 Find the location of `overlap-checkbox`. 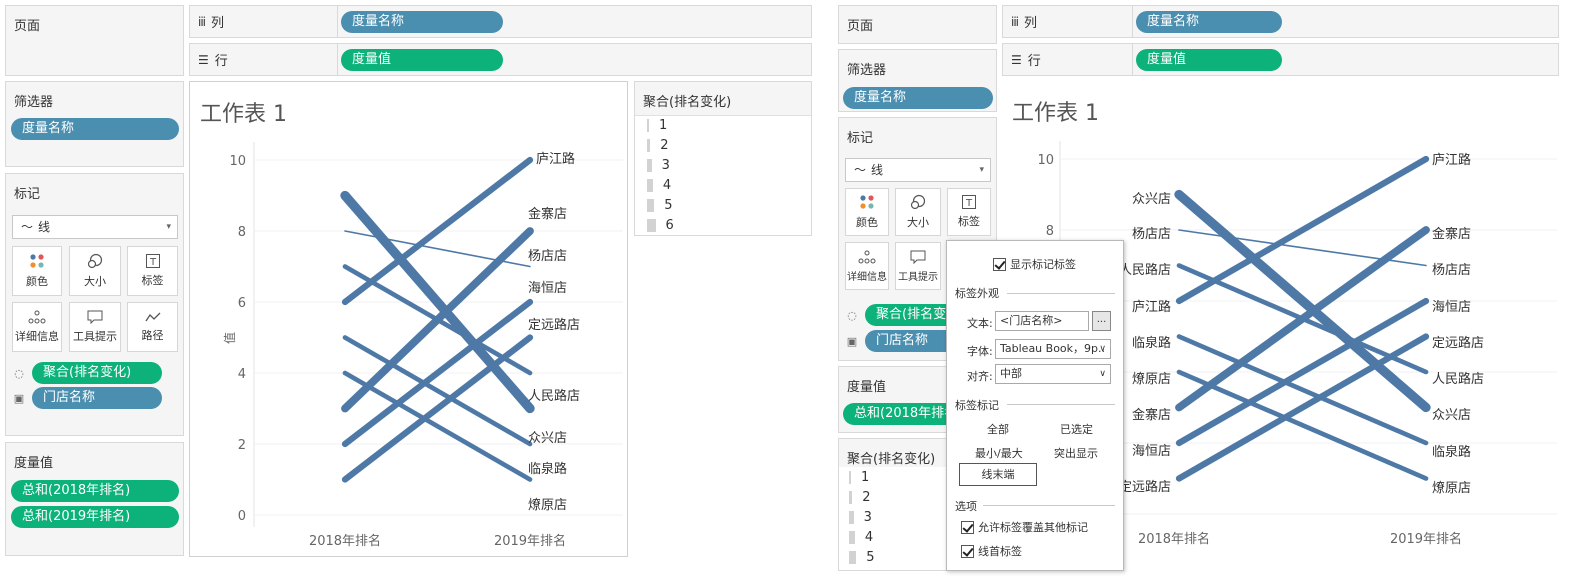

overlap-checkbox is located at coordinates (967, 527).